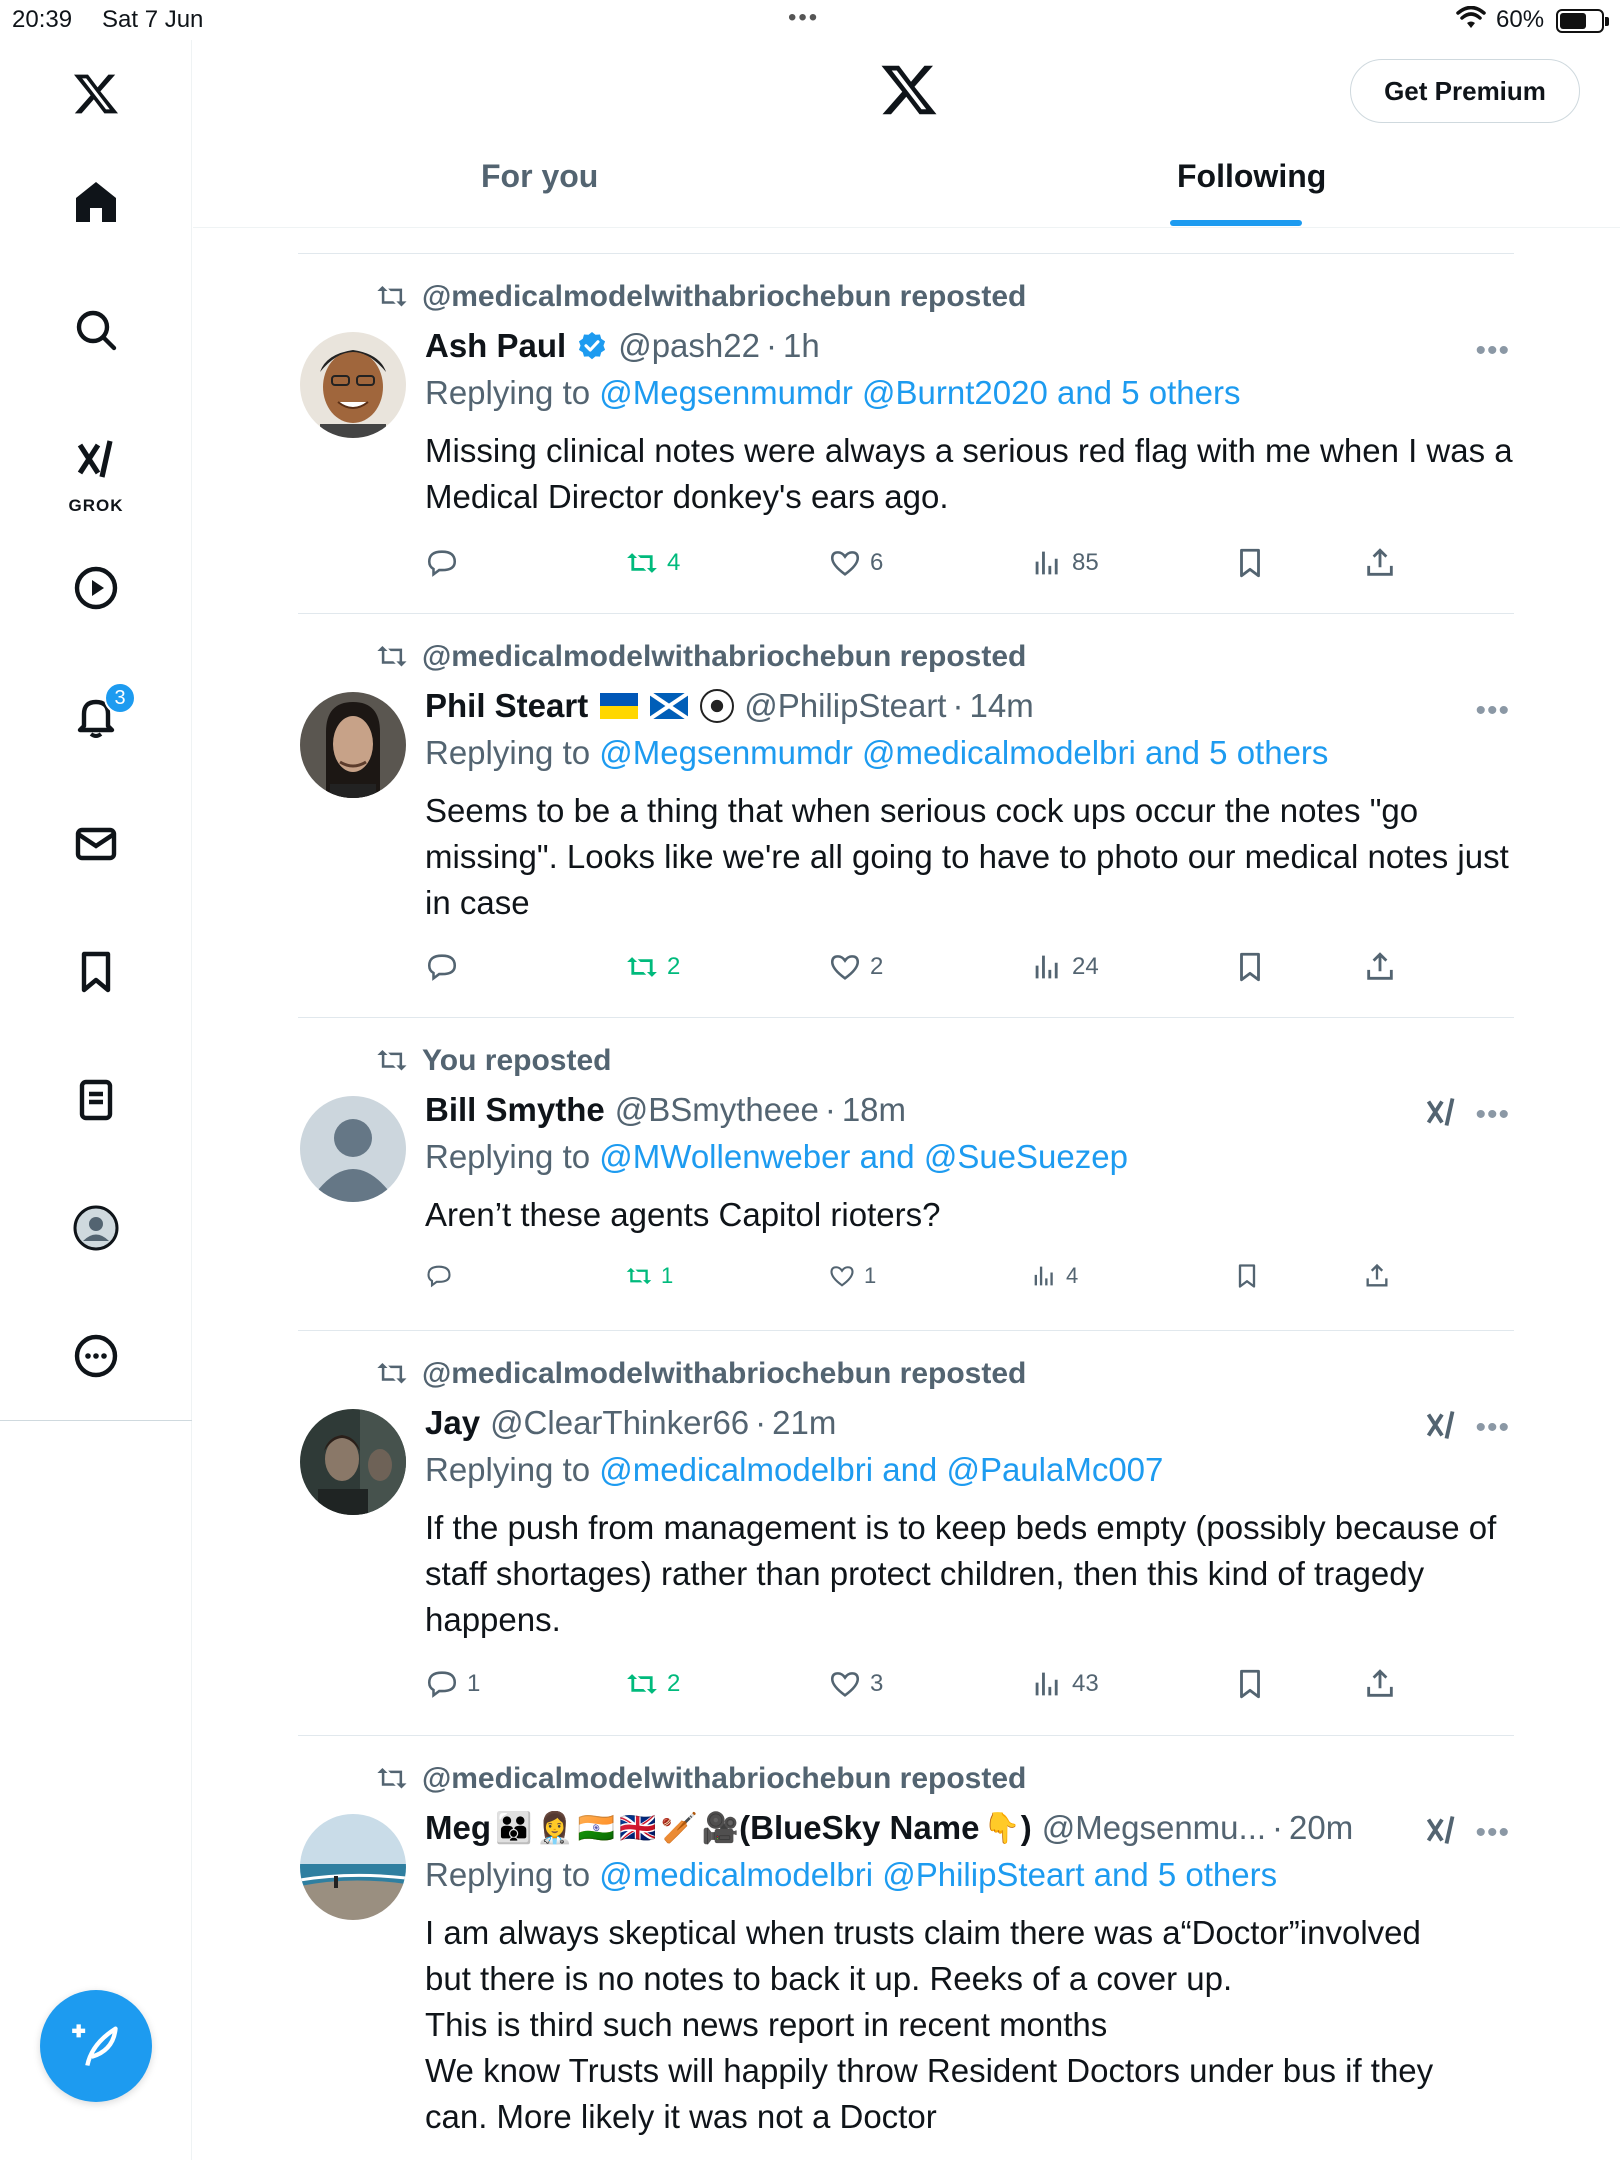 This screenshot has width=1620, height=2160. Describe the element at coordinates (515, 1110) in the screenshot. I see `author-name: Bill Smythe` at that location.